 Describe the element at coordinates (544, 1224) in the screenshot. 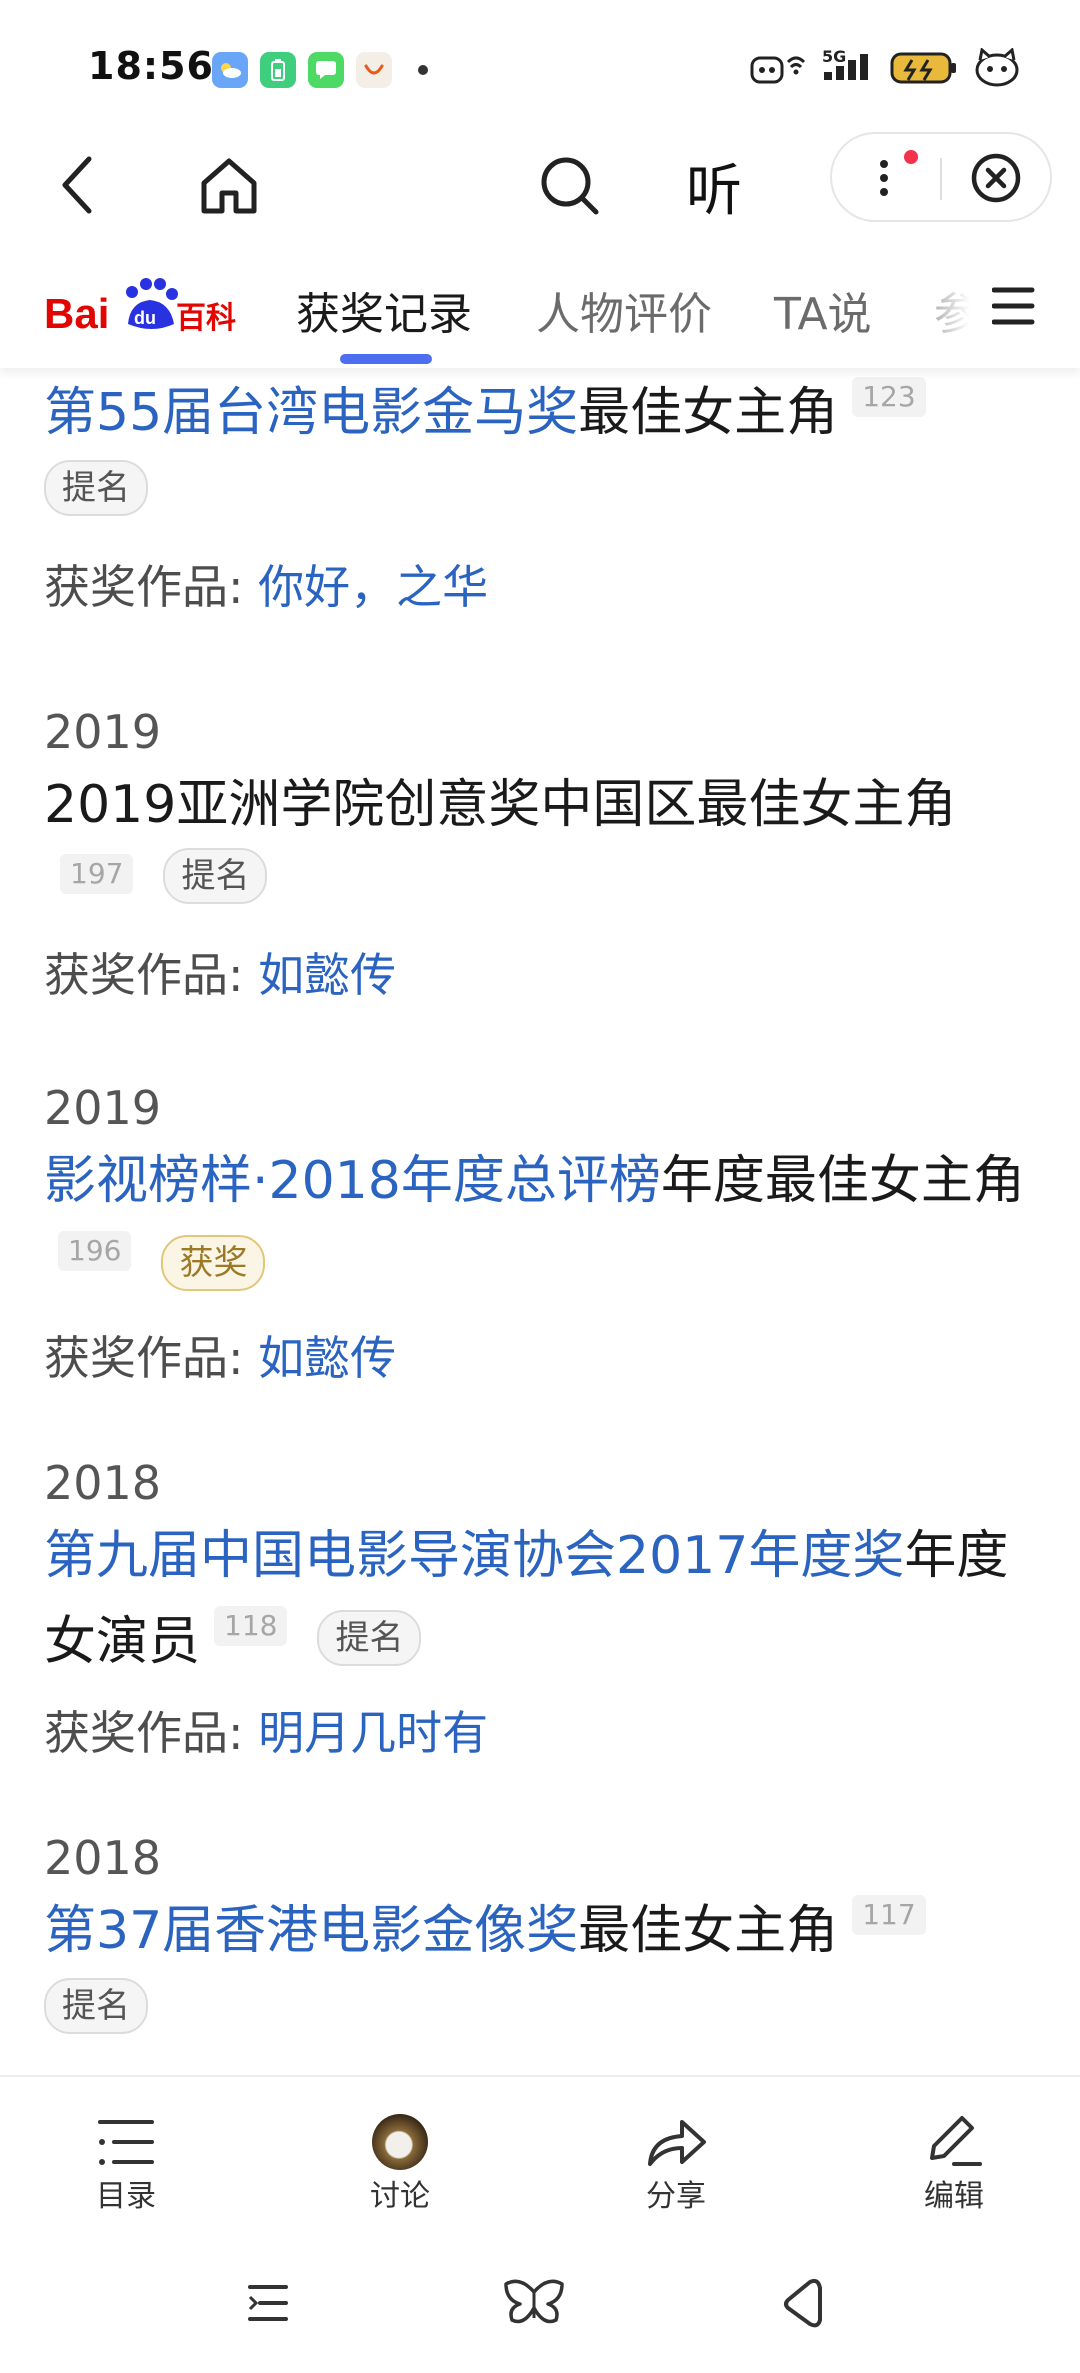

I see `award-title: 影视榜样·2018年度总评榜年度最佳女主角 196 获奖` at that location.